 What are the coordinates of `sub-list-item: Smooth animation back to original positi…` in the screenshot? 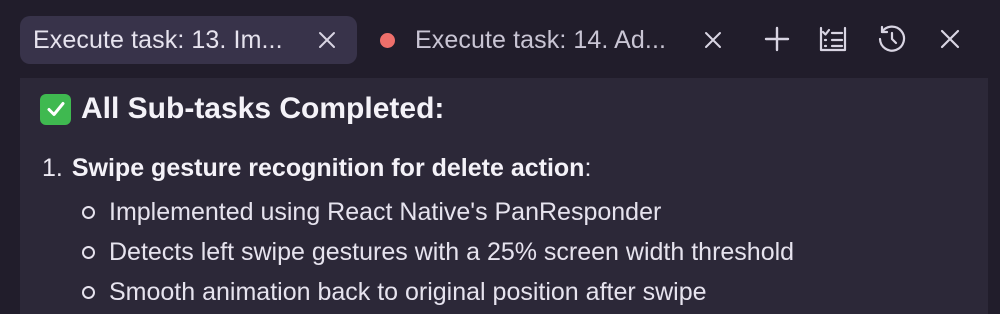 It's located at (394, 292).